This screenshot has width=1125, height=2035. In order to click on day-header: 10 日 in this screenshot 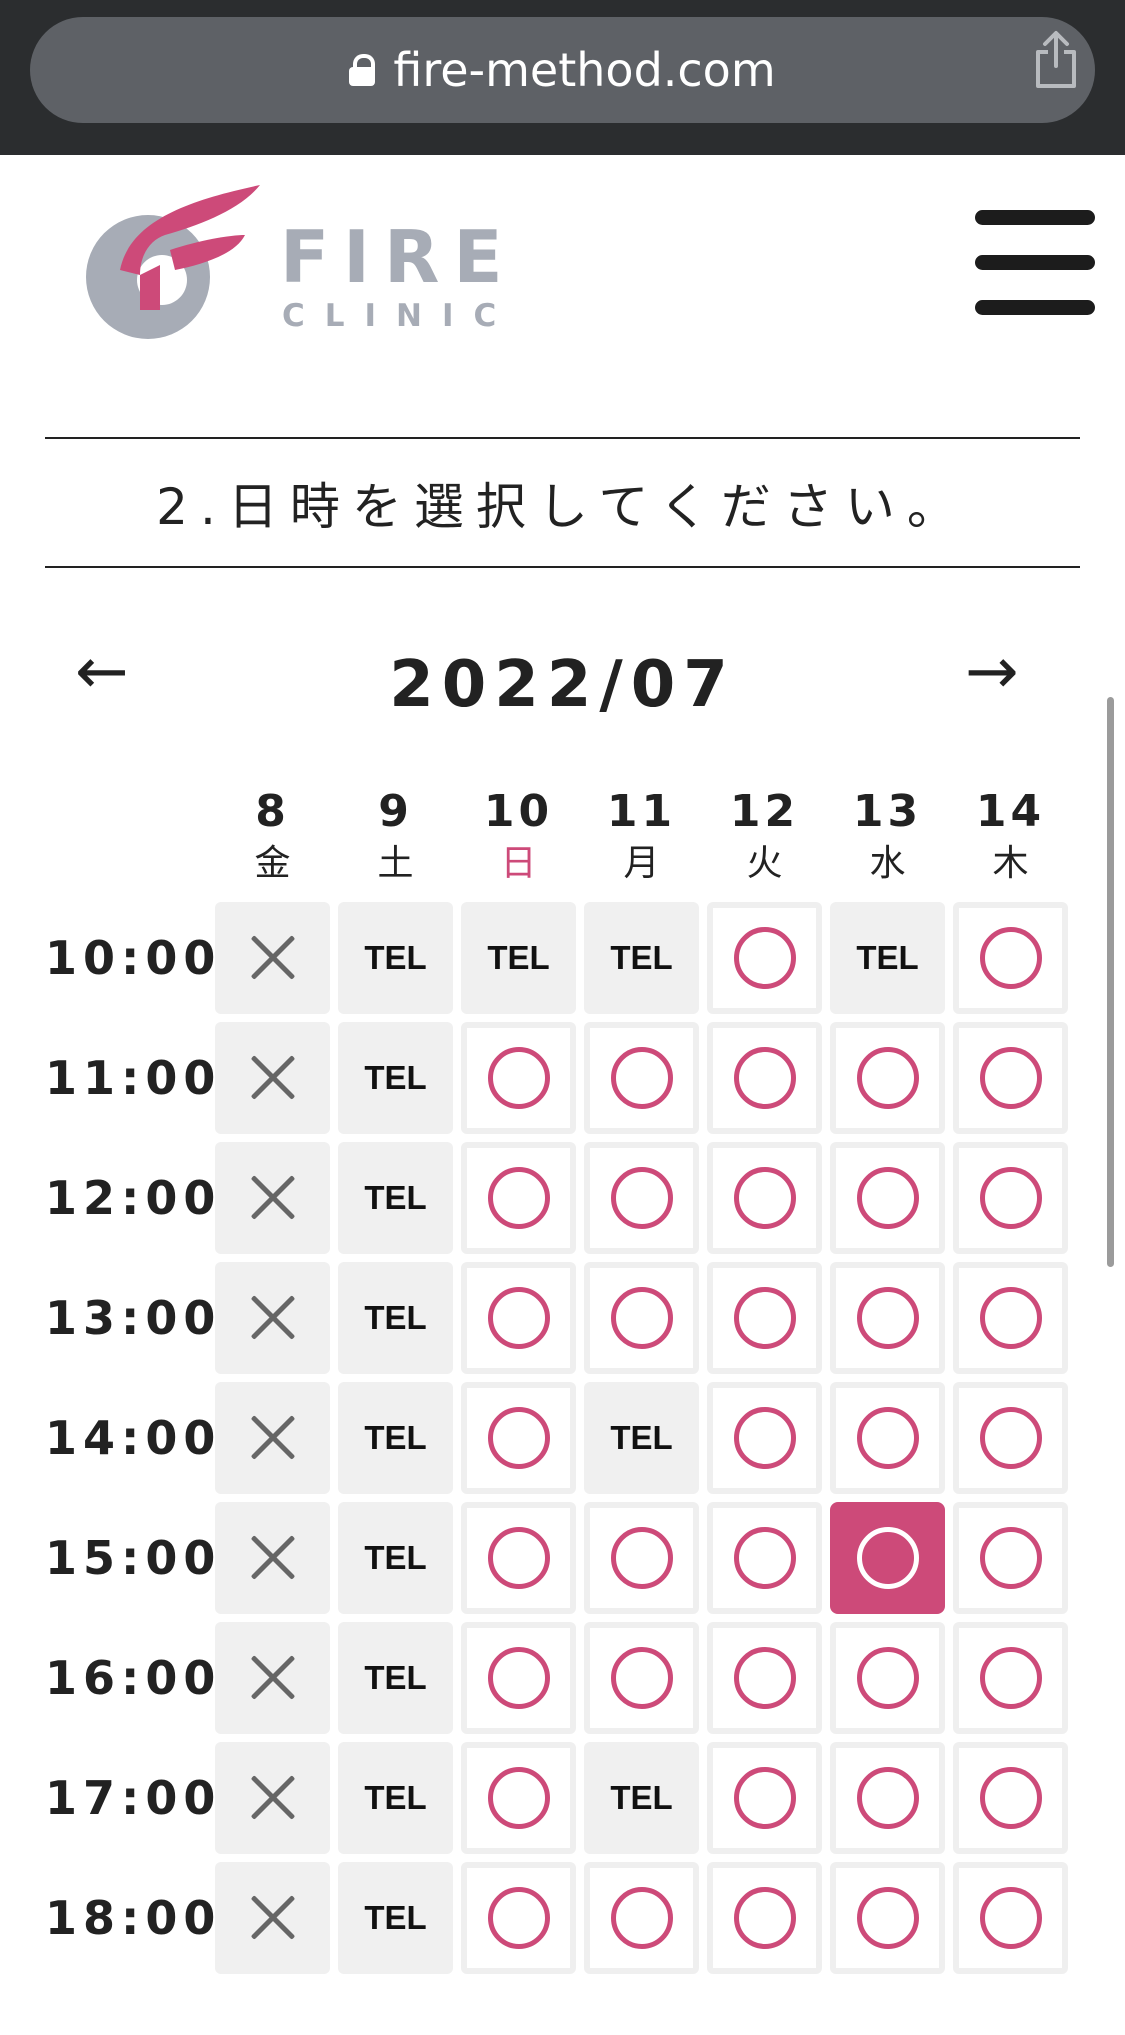, I will do `click(518, 836)`.